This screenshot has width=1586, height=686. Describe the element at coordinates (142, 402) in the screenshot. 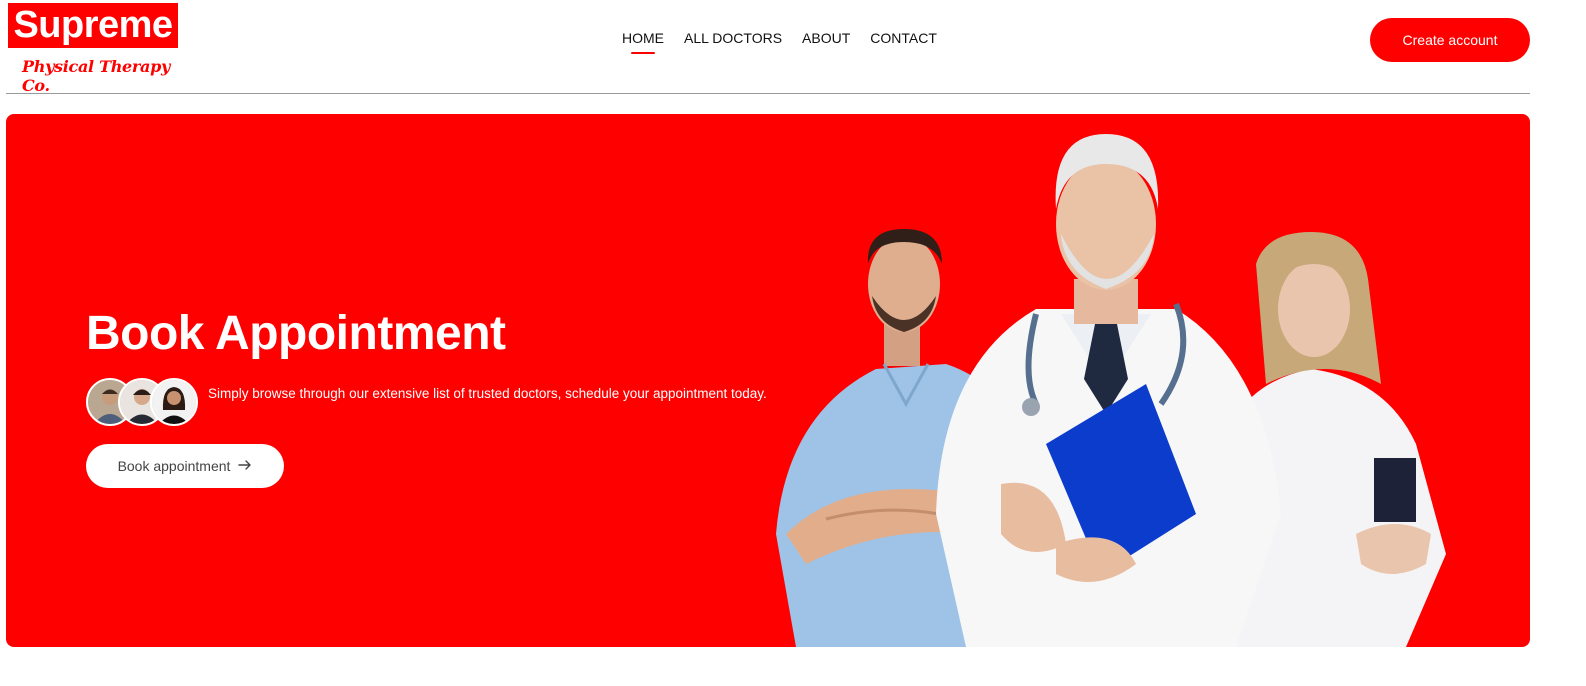

I see `avatar-group` at that location.